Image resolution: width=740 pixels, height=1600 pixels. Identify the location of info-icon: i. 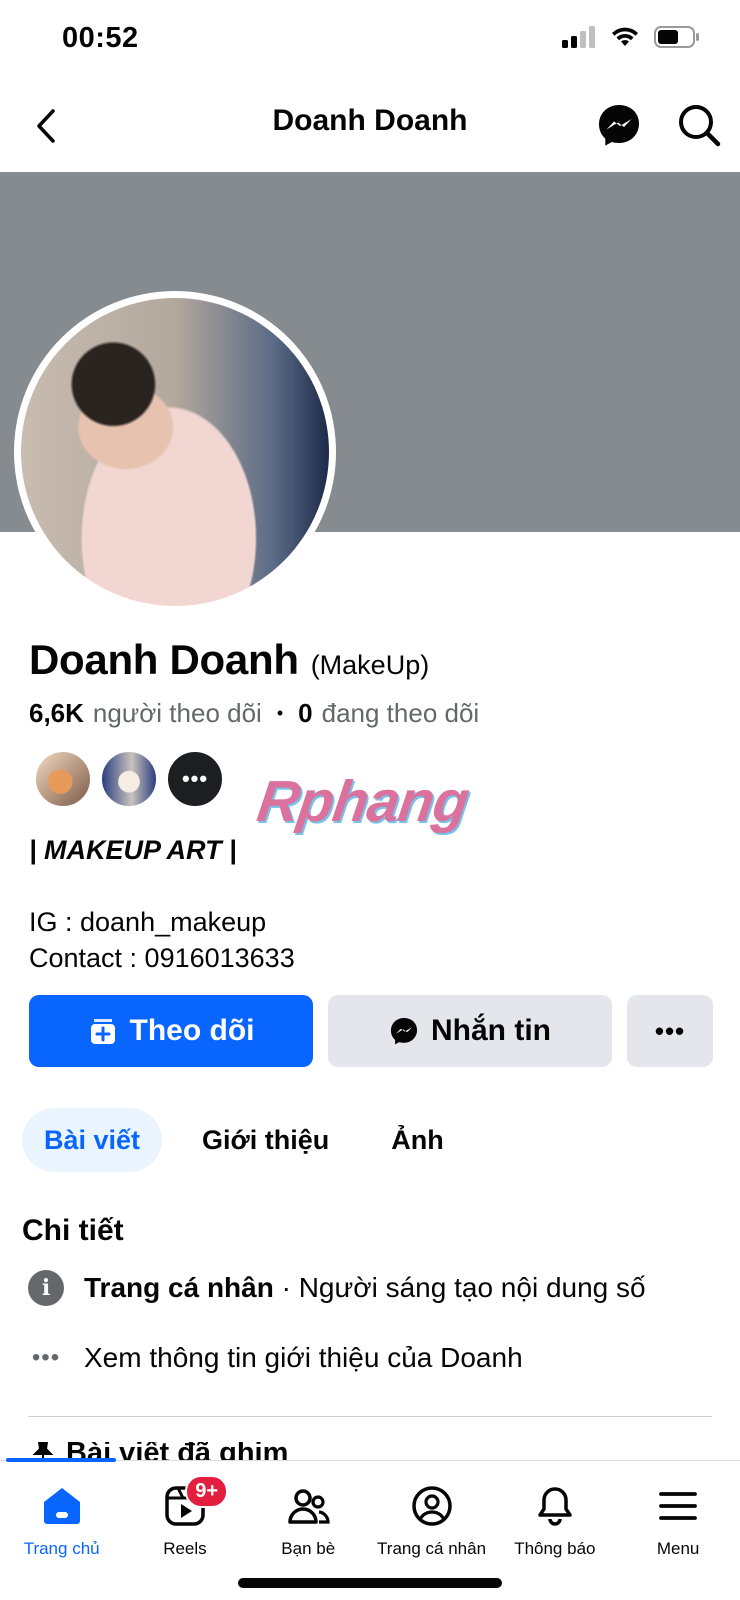
(46, 1288).